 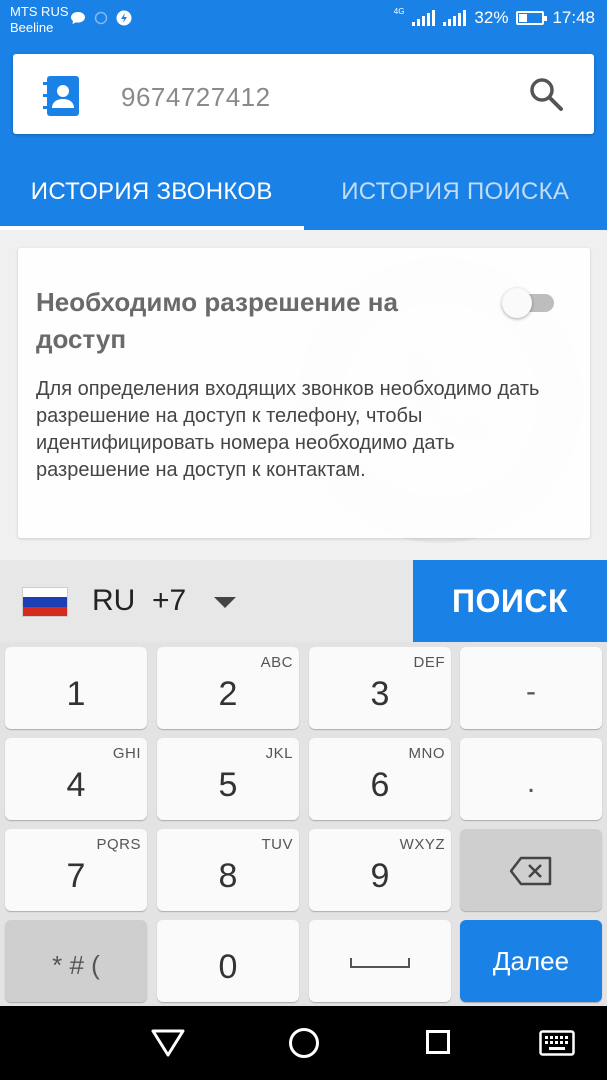 I want to click on battery-percent: 32%, so click(x=491, y=17).